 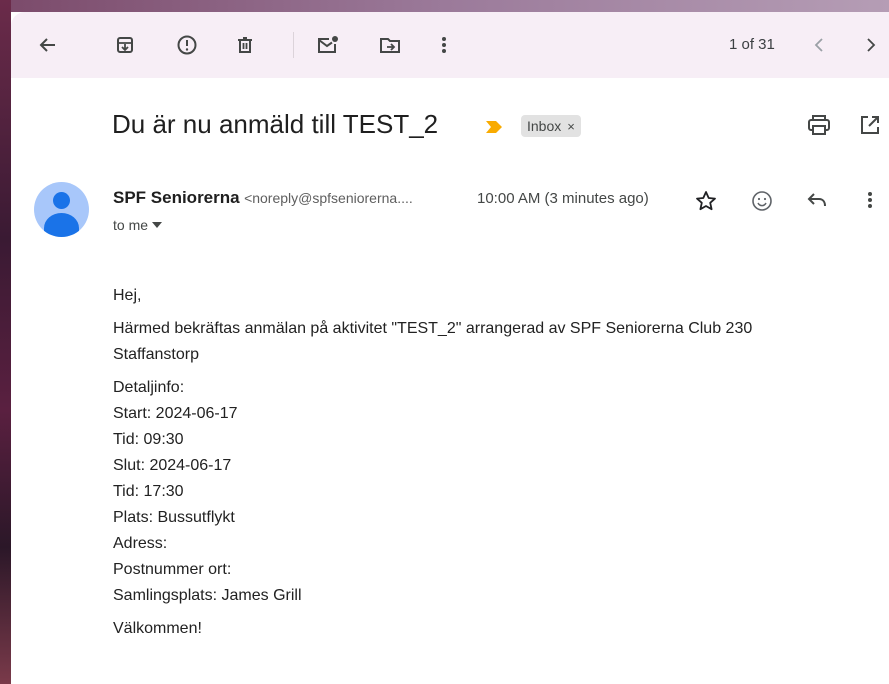 What do you see at coordinates (175, 413) in the screenshot?
I see `detail-line: Start: 2024-06-17` at bounding box center [175, 413].